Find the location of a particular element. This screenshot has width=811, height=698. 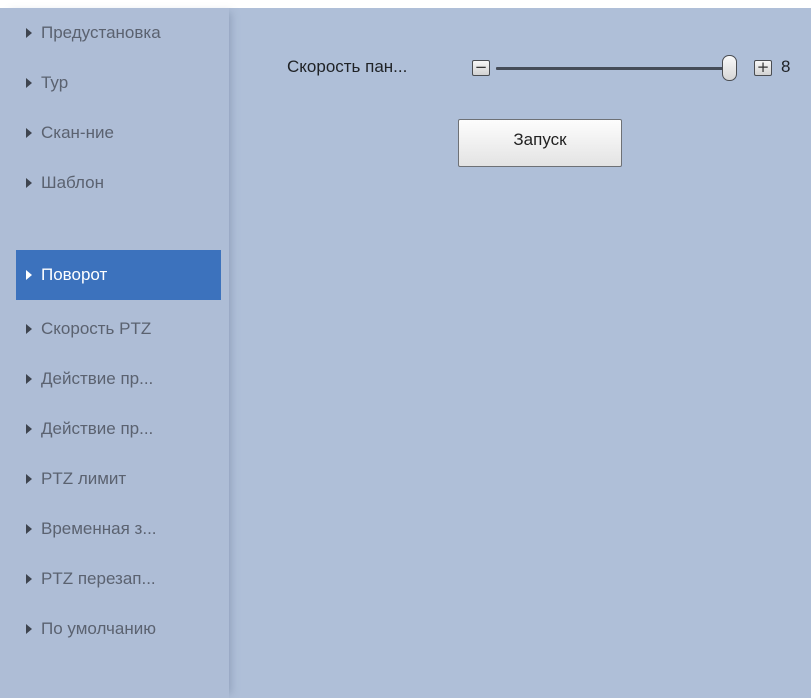

plus-icon: + is located at coordinates (763, 67).